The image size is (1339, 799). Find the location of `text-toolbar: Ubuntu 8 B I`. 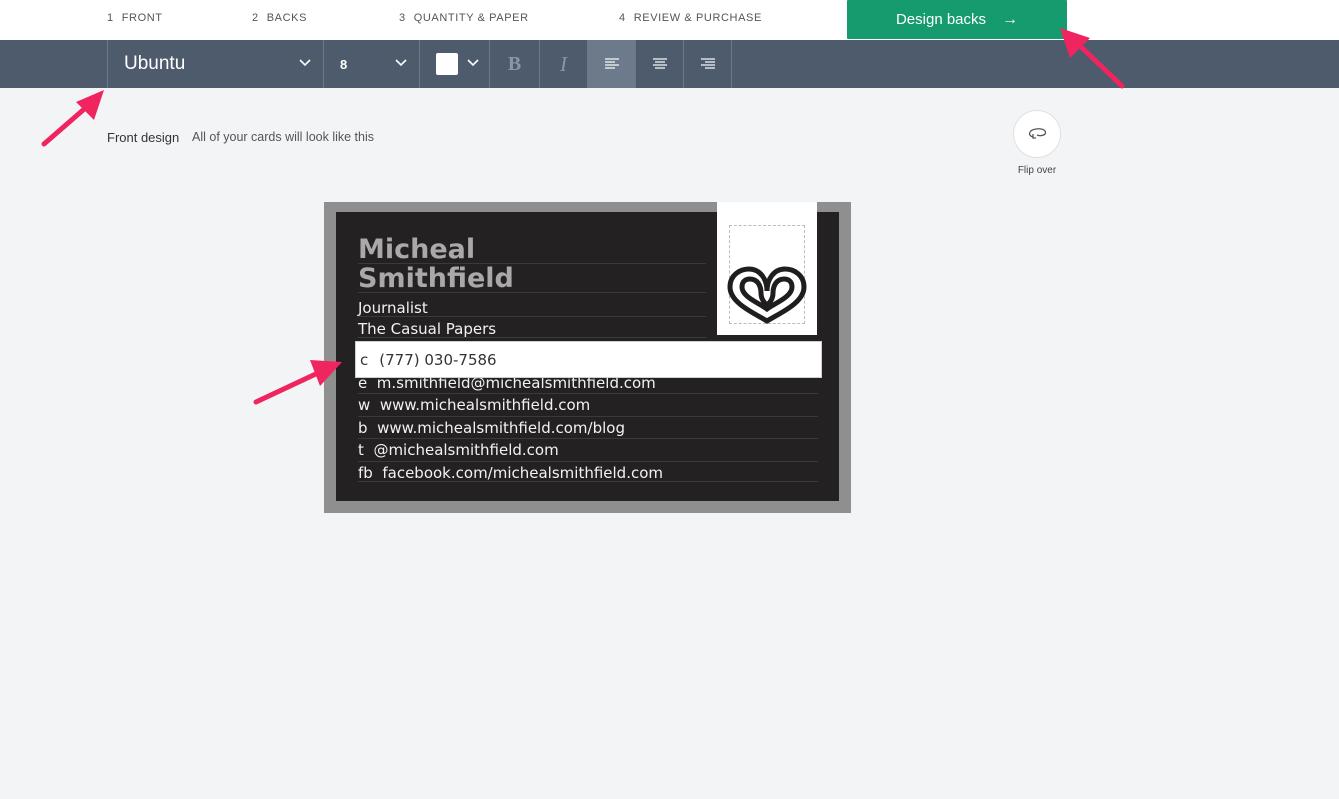

text-toolbar: Ubuntu 8 B I is located at coordinates (669, 64).